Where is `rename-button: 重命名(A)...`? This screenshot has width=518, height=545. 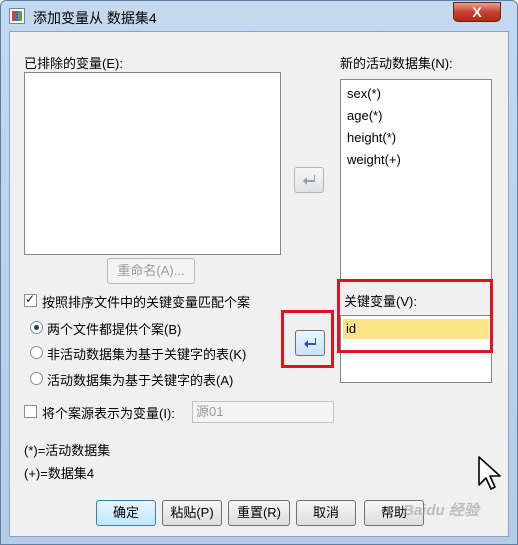 rename-button: 重命名(A)... is located at coordinates (151, 271).